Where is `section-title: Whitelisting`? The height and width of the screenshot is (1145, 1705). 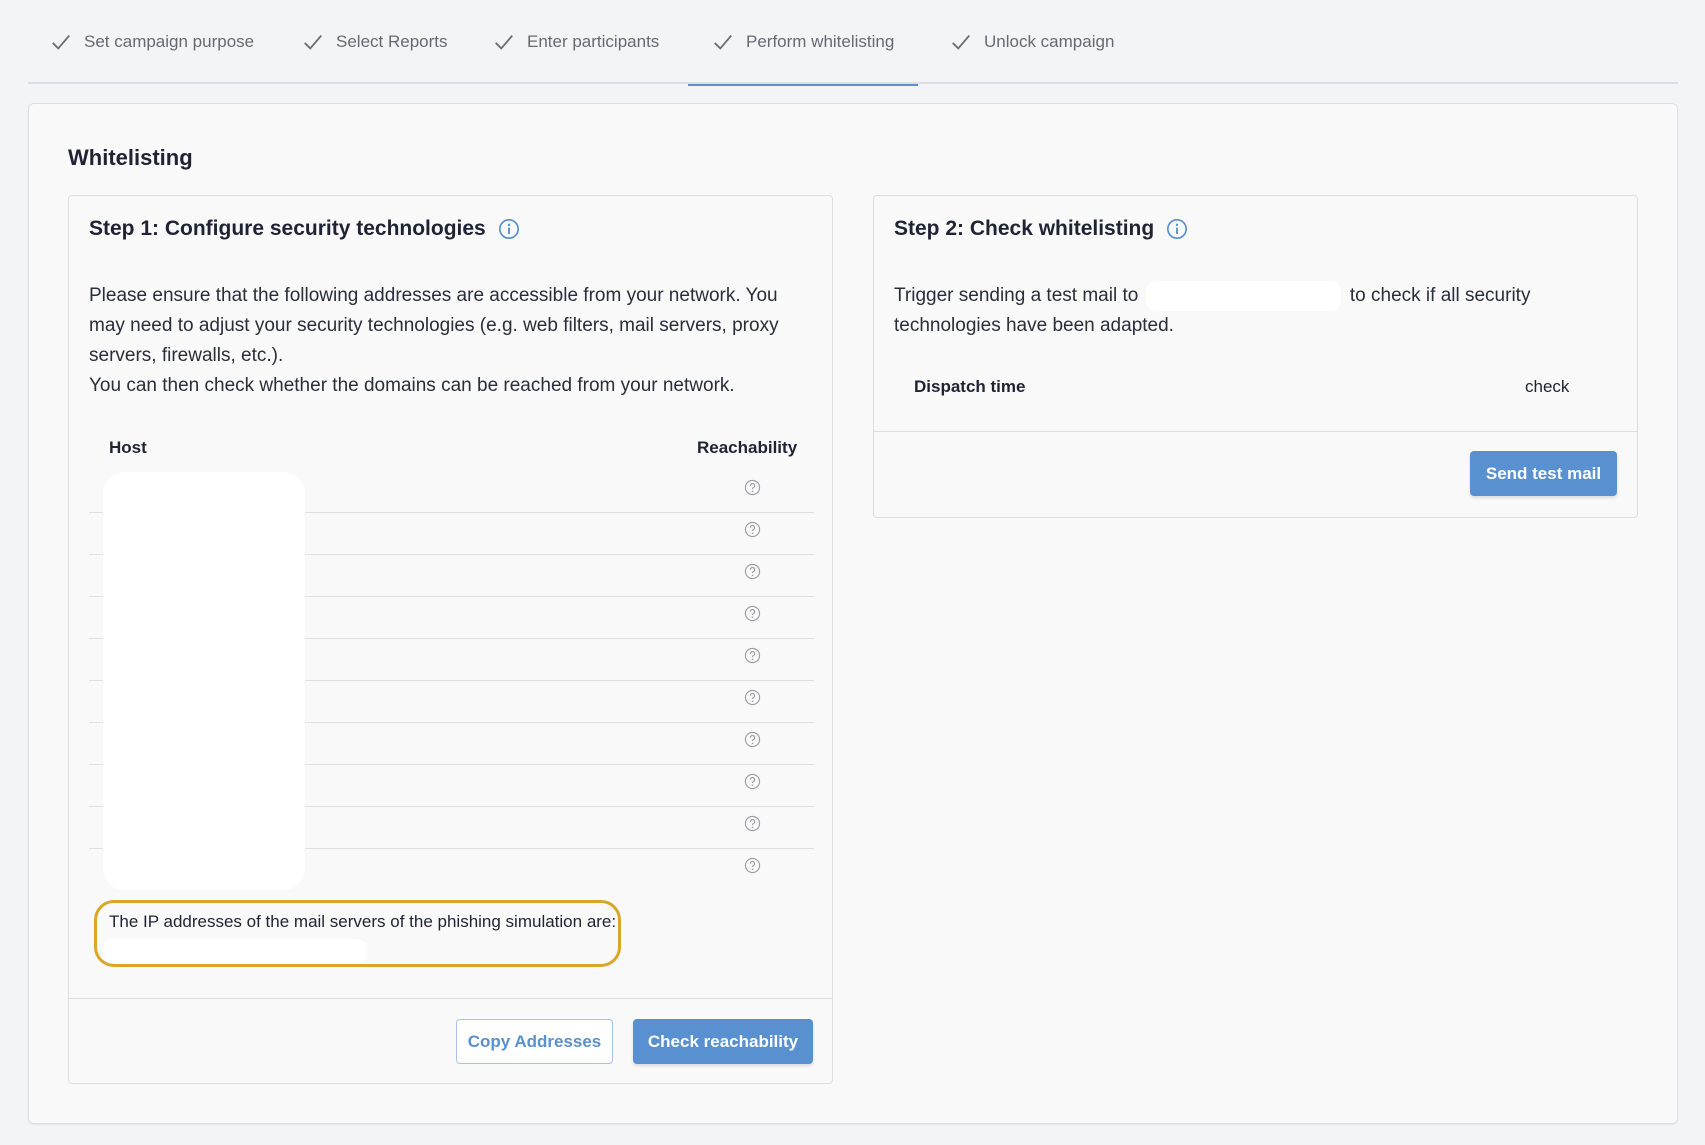
section-title: Whitelisting is located at coordinates (130, 157).